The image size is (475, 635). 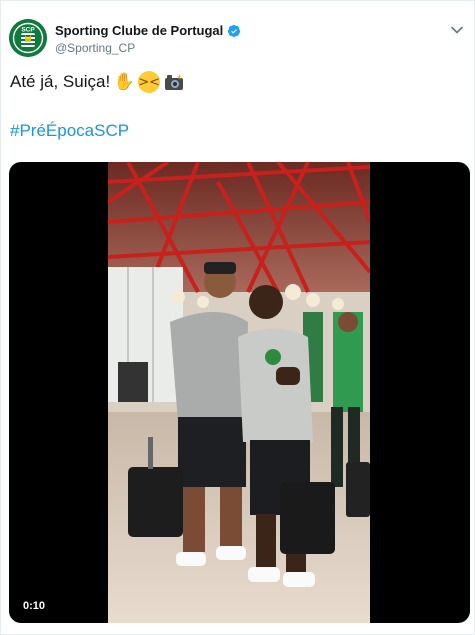 What do you see at coordinates (174, 82) in the screenshot?
I see `camera-with-flash-icon` at bounding box center [174, 82].